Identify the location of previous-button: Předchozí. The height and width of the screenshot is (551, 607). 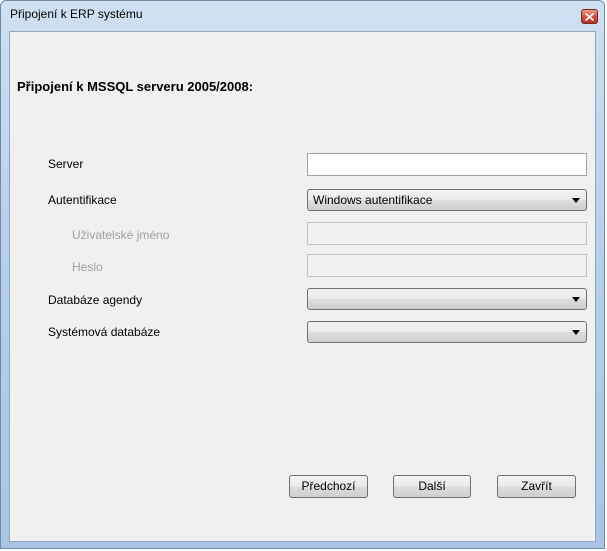
(328, 486).